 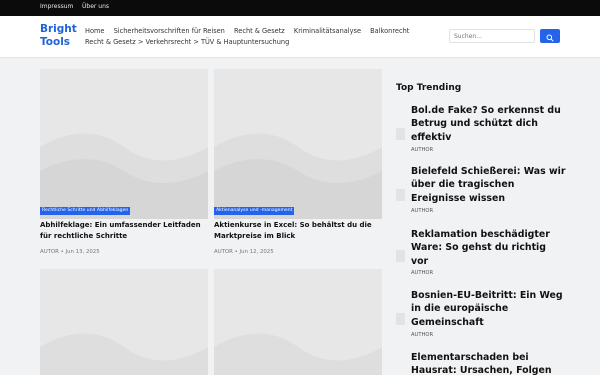 I want to click on category-badge: Rechtliche Schritte und Abhilfeklagen, so click(x=85, y=211).